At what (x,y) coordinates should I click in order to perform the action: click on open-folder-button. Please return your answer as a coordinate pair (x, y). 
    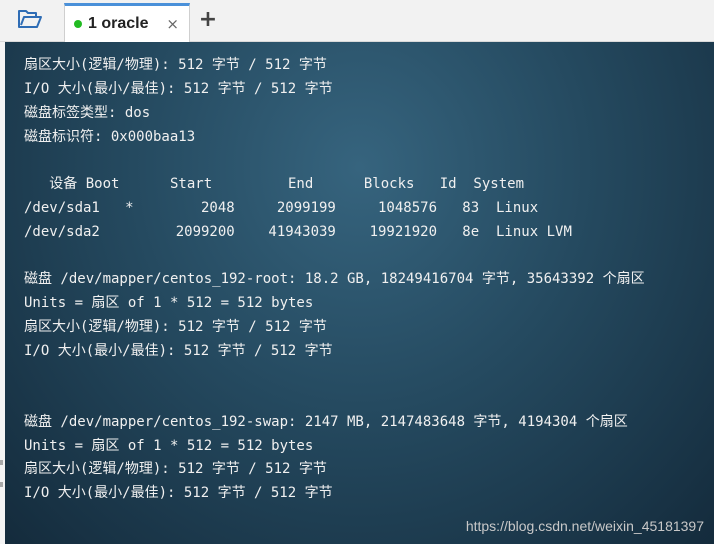
    Looking at the image, I should click on (30, 21).